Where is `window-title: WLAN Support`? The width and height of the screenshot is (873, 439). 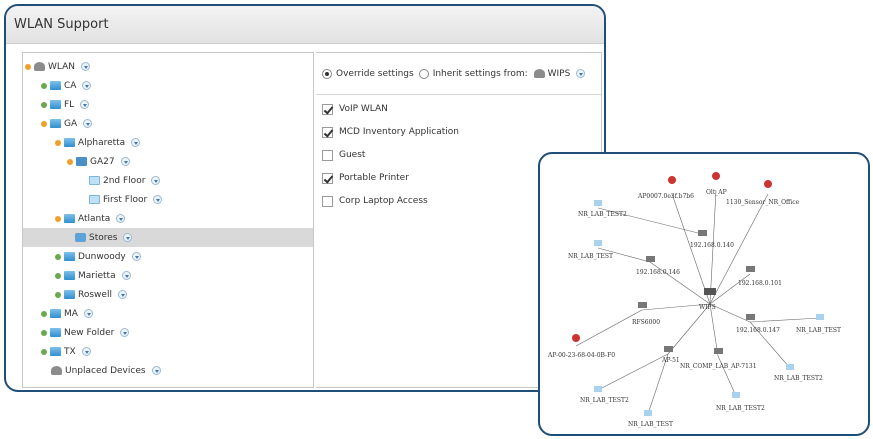 window-title: WLAN Support is located at coordinates (61, 24).